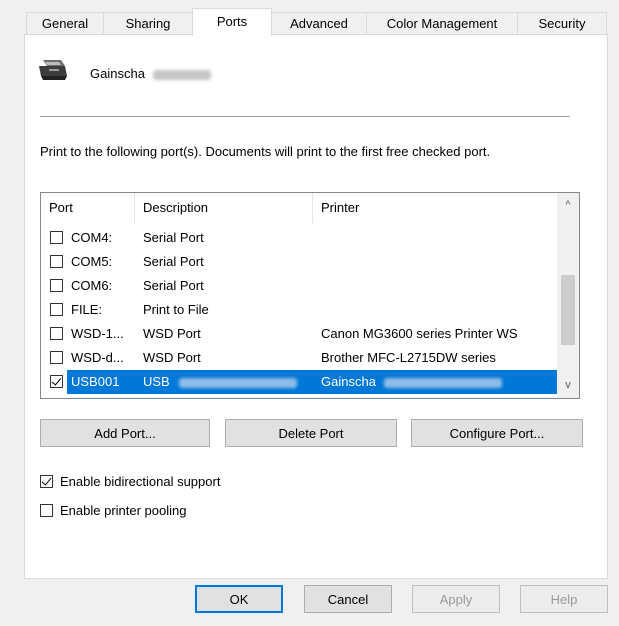  What do you see at coordinates (224, 208) in the screenshot?
I see `column-header-description: Description` at bounding box center [224, 208].